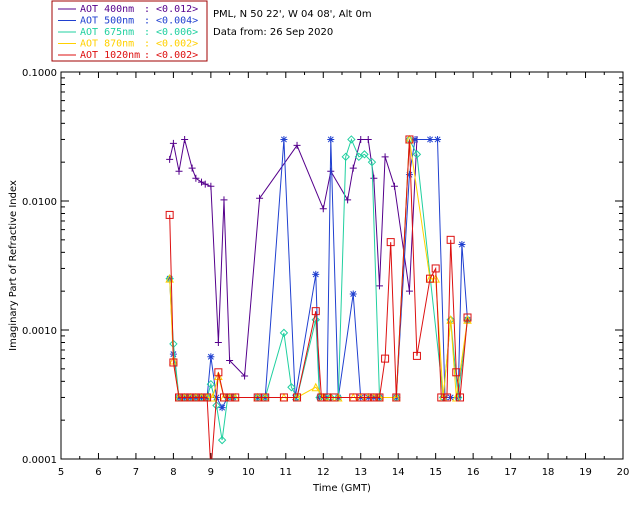 The width and height of the screenshot is (640, 512). Describe the element at coordinates (107, 32) in the screenshot. I see `legend-name: AOT 675nm` at that location.